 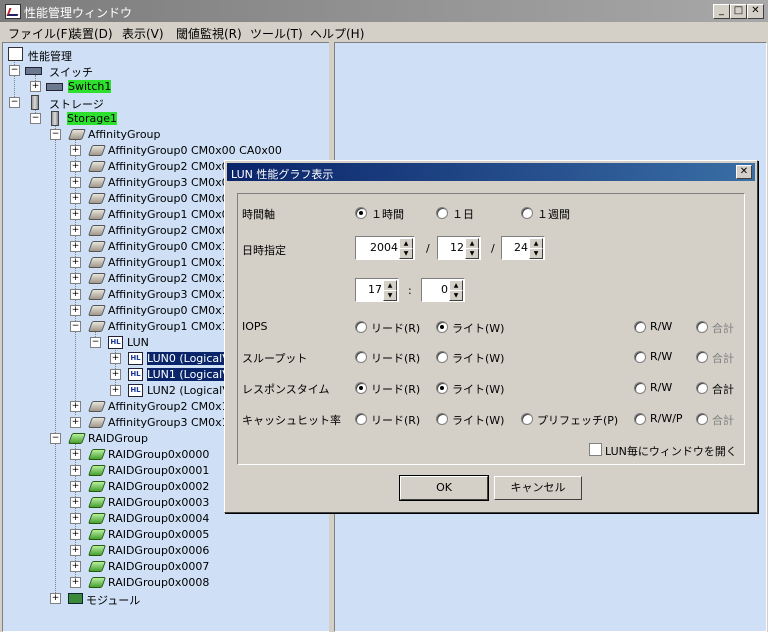 What do you see at coordinates (478, 358) in the screenshot?
I see `radio-label: ライト(W)` at bounding box center [478, 358].